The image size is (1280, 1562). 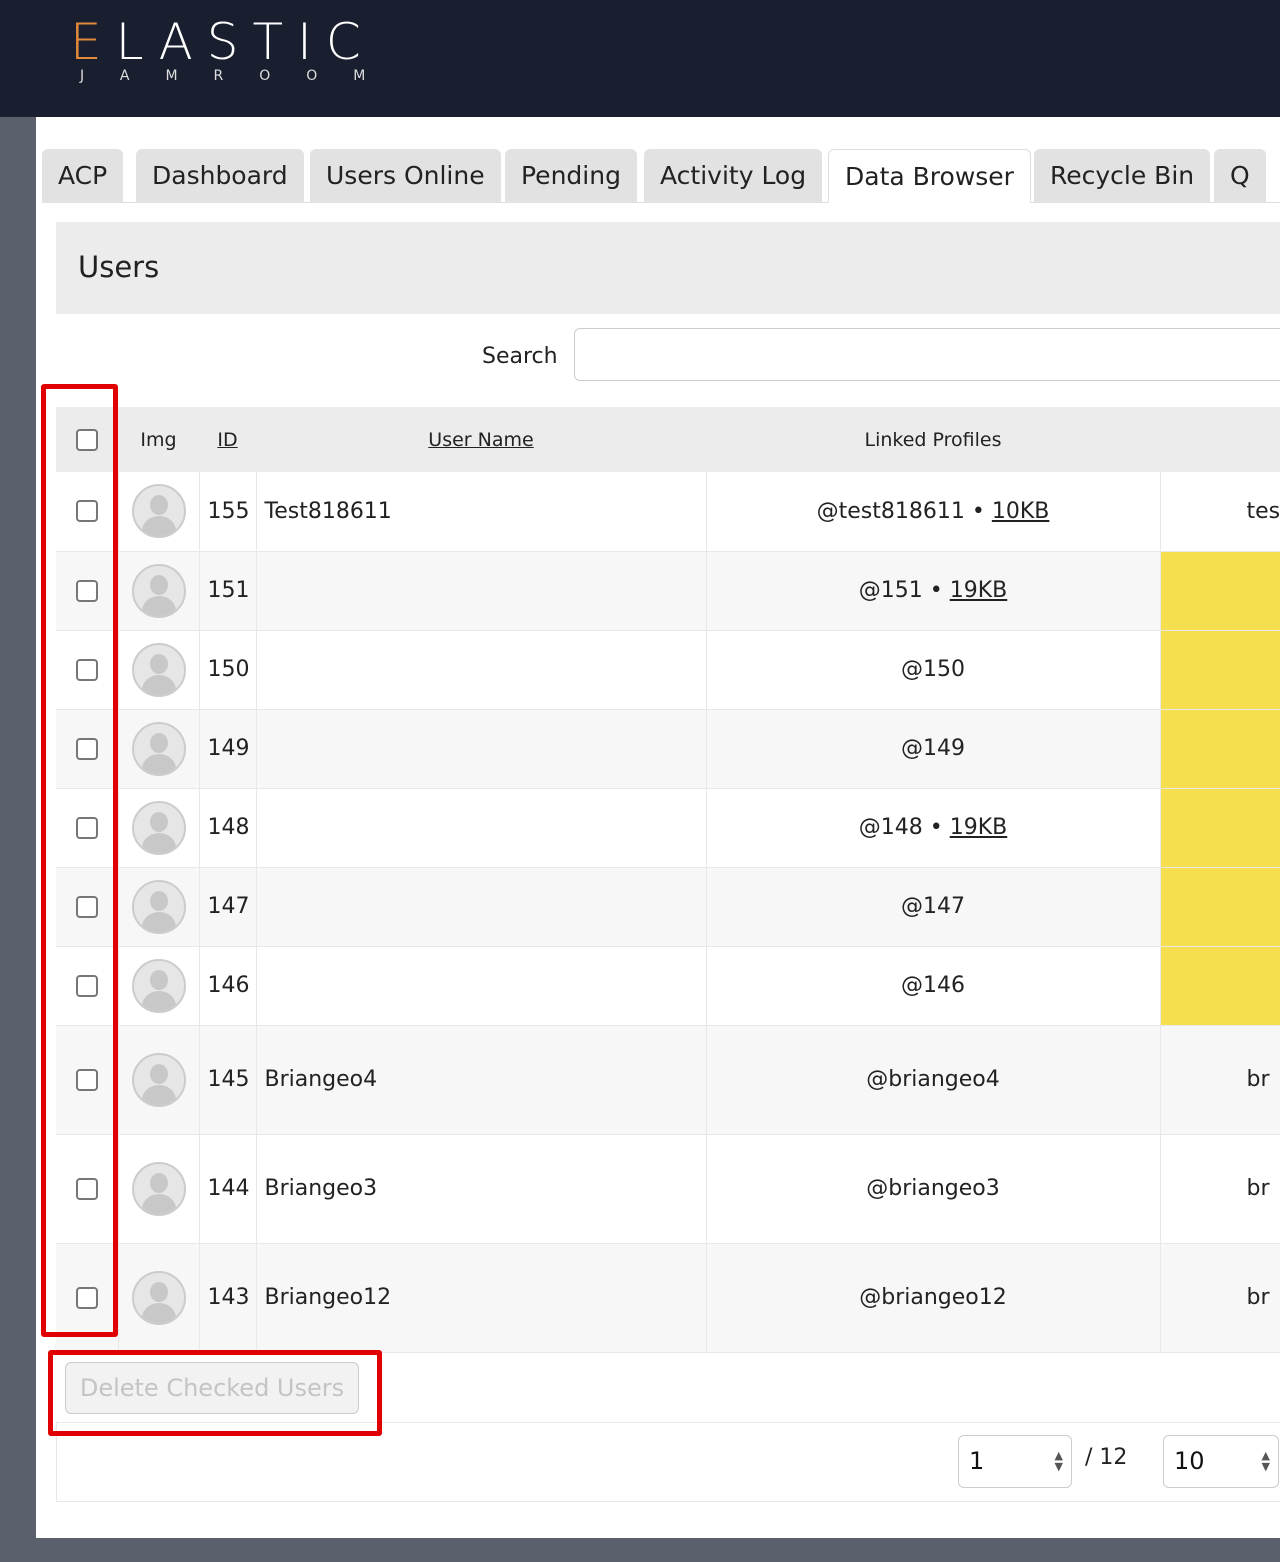 I want to click on table-row: 143 Briangeo12 @briangeo12 br, so click(x=668, y=1298).